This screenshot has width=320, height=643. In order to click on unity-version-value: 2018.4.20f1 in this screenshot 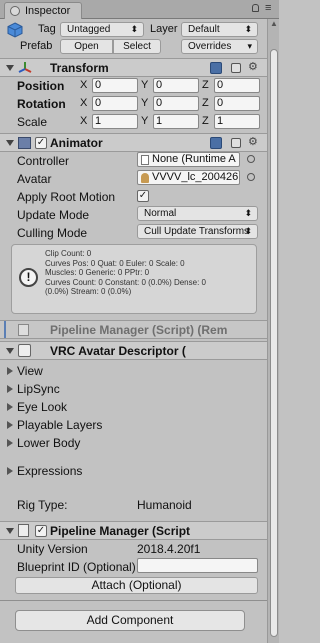, I will do `click(169, 549)`.